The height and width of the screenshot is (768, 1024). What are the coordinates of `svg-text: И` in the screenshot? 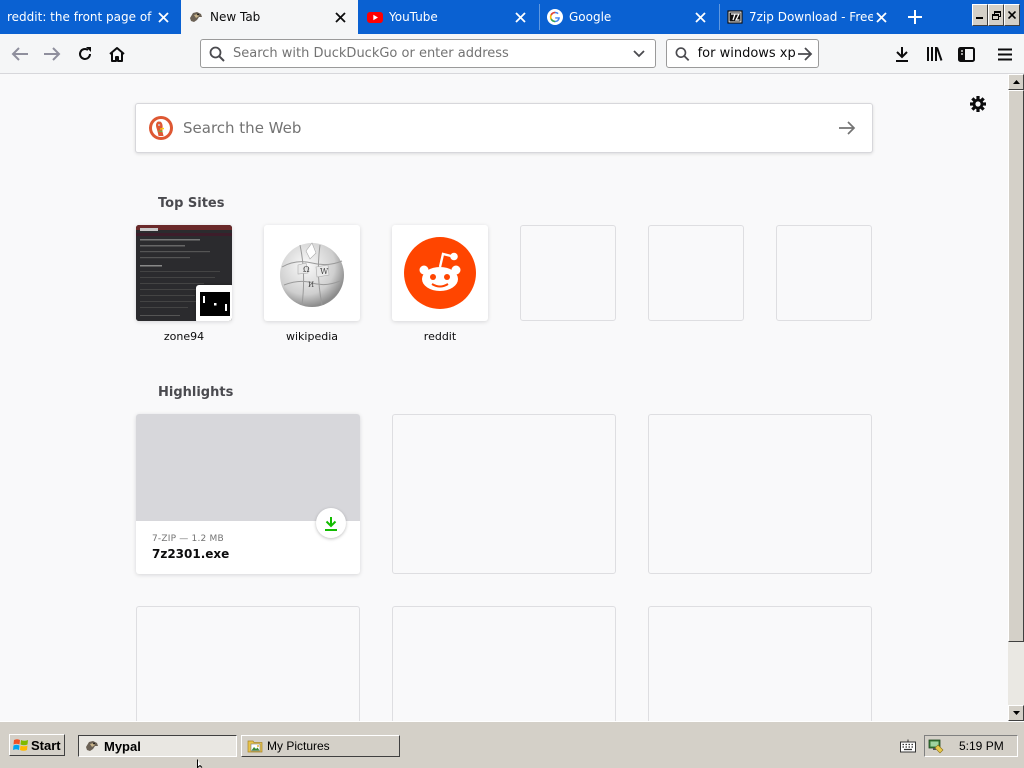 It's located at (311, 285).